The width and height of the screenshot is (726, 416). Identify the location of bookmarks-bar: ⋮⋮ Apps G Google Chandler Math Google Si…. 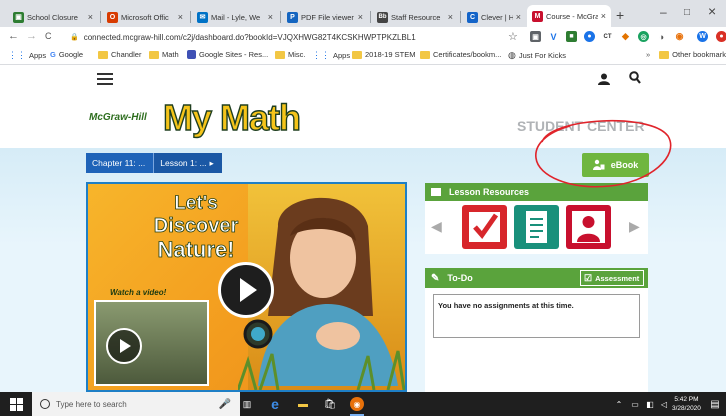
(363, 56).